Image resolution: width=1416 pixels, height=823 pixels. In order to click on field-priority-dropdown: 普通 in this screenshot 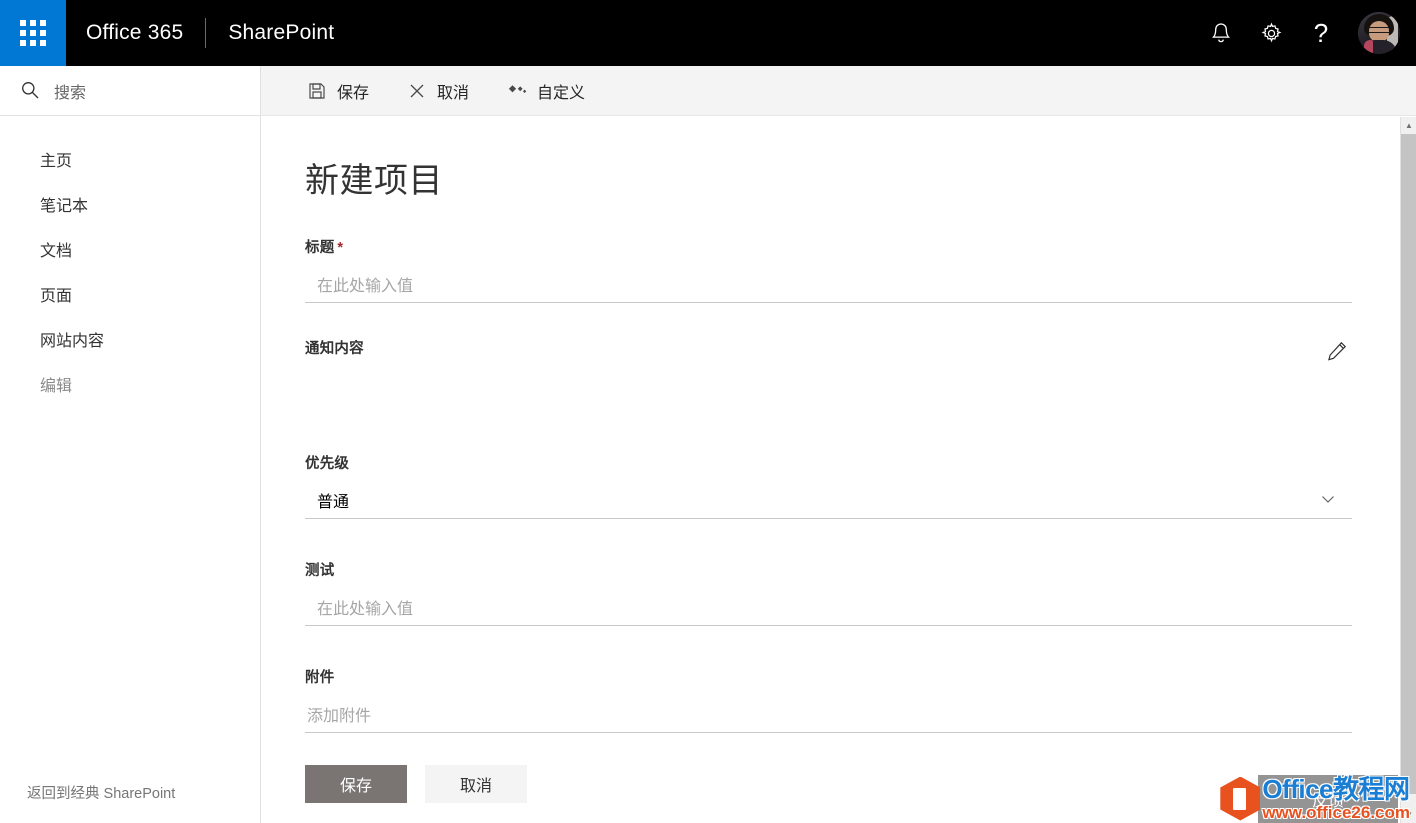, I will do `click(828, 500)`.